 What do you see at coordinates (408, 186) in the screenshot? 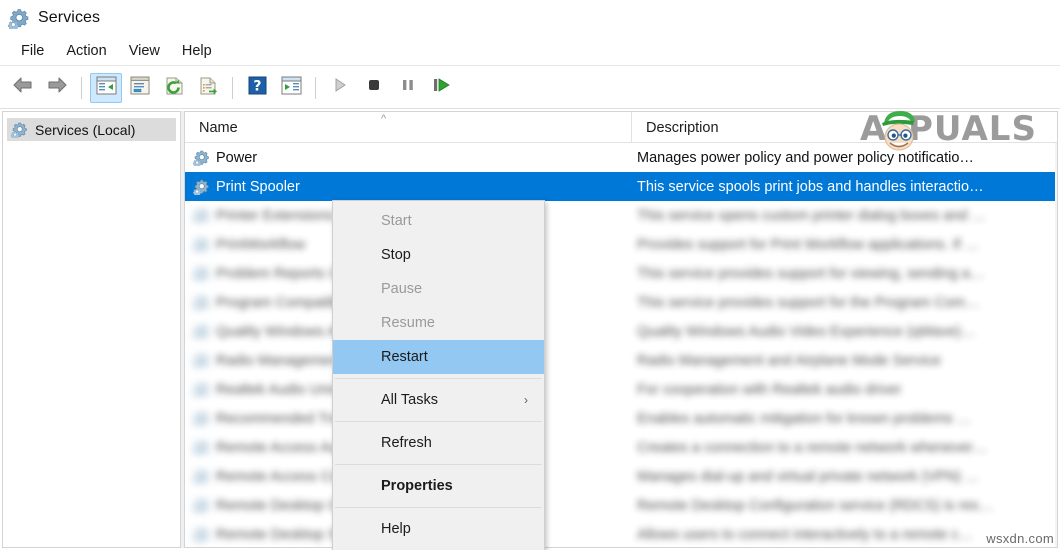
I see `service-name-cell: Print Spooler` at bounding box center [408, 186].